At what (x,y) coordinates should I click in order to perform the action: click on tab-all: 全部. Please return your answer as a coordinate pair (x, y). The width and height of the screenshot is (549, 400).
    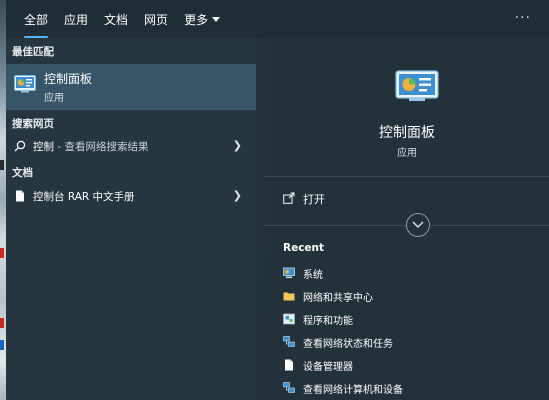
    Looking at the image, I should click on (36, 19).